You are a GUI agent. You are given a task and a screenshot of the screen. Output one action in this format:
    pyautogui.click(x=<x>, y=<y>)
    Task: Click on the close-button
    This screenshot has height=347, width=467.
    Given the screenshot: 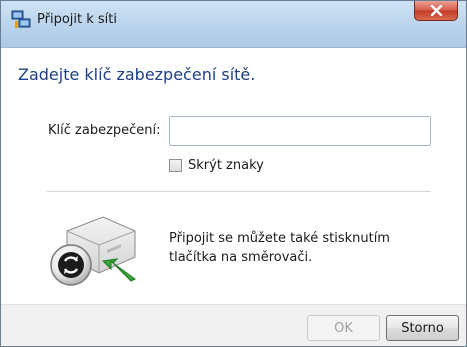 What is the action you would take?
    pyautogui.click(x=436, y=11)
    